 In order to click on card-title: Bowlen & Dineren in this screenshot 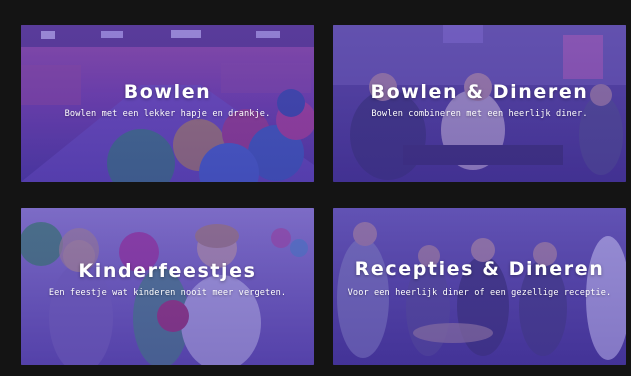, I will do `click(479, 92)`.